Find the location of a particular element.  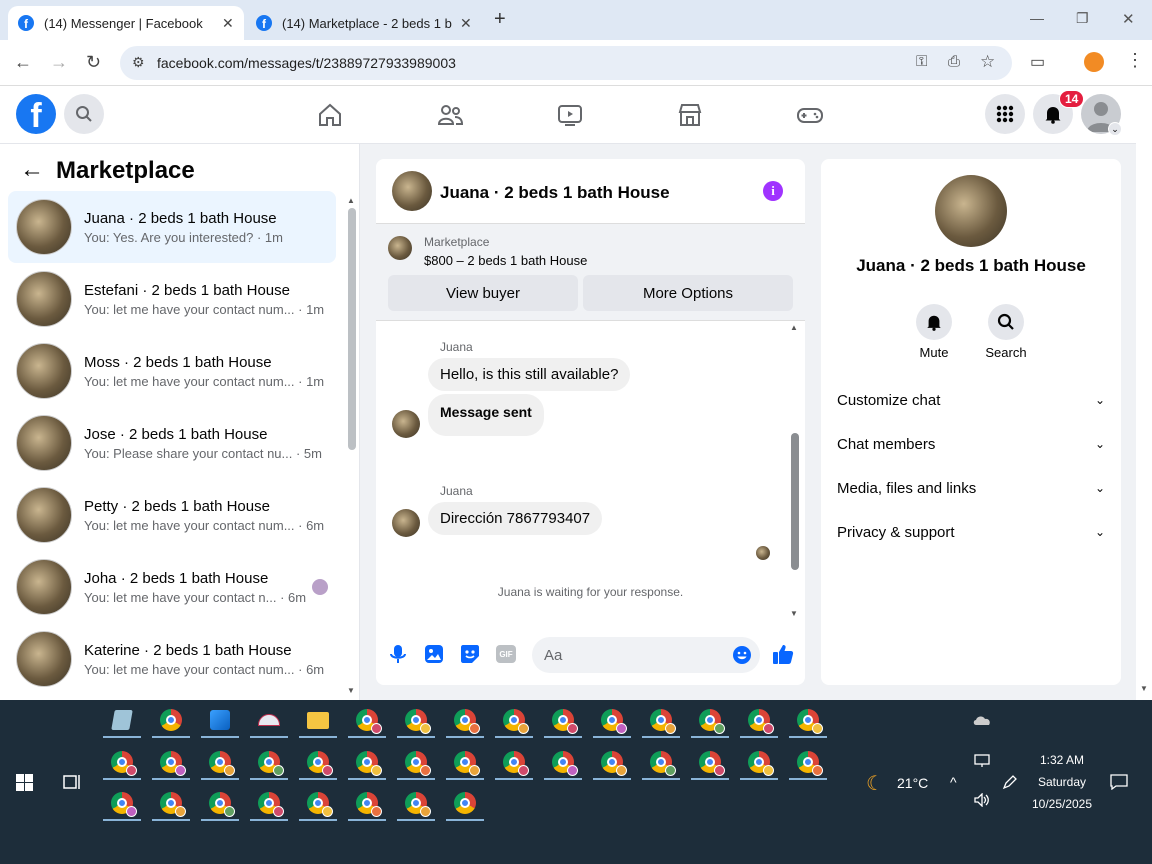

show-hidden-icons-icon: ^ is located at coordinates (953, 782).